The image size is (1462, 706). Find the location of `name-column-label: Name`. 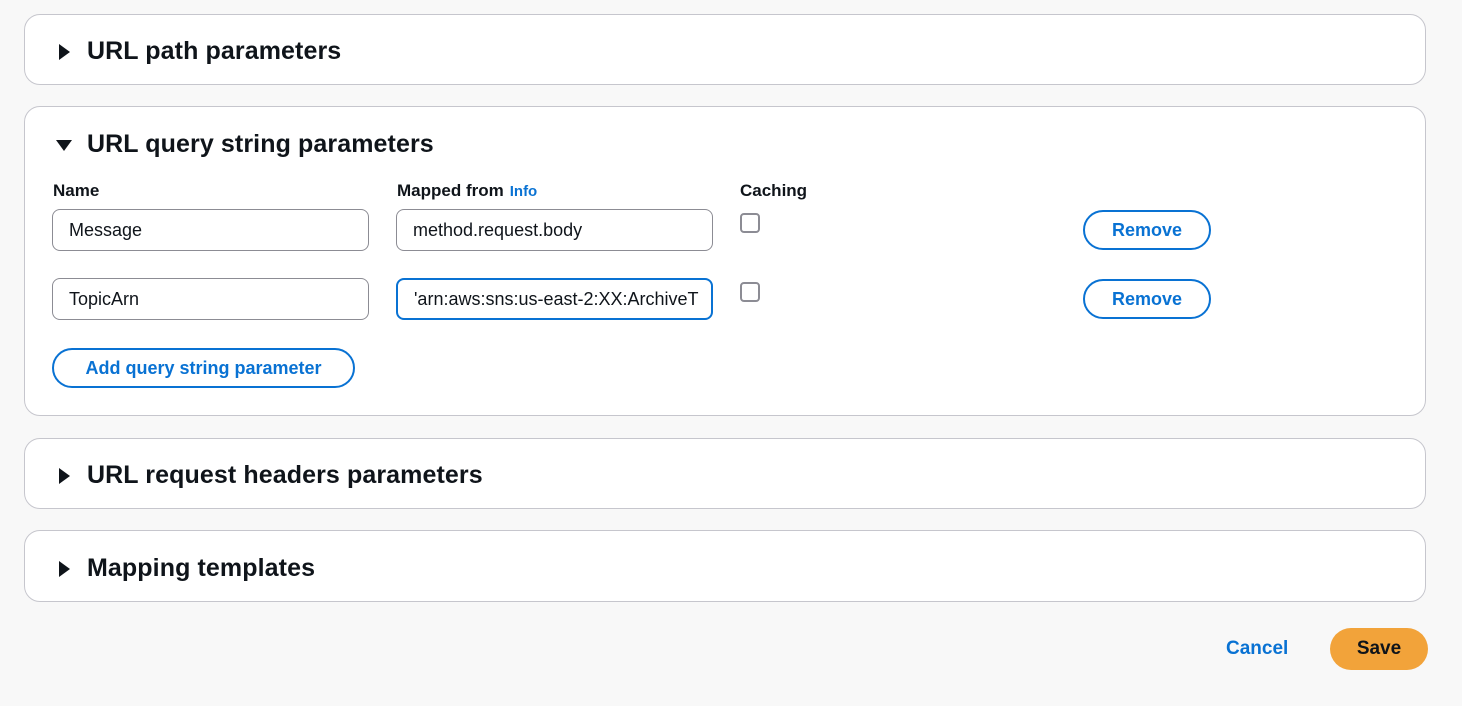

name-column-label: Name is located at coordinates (76, 190).